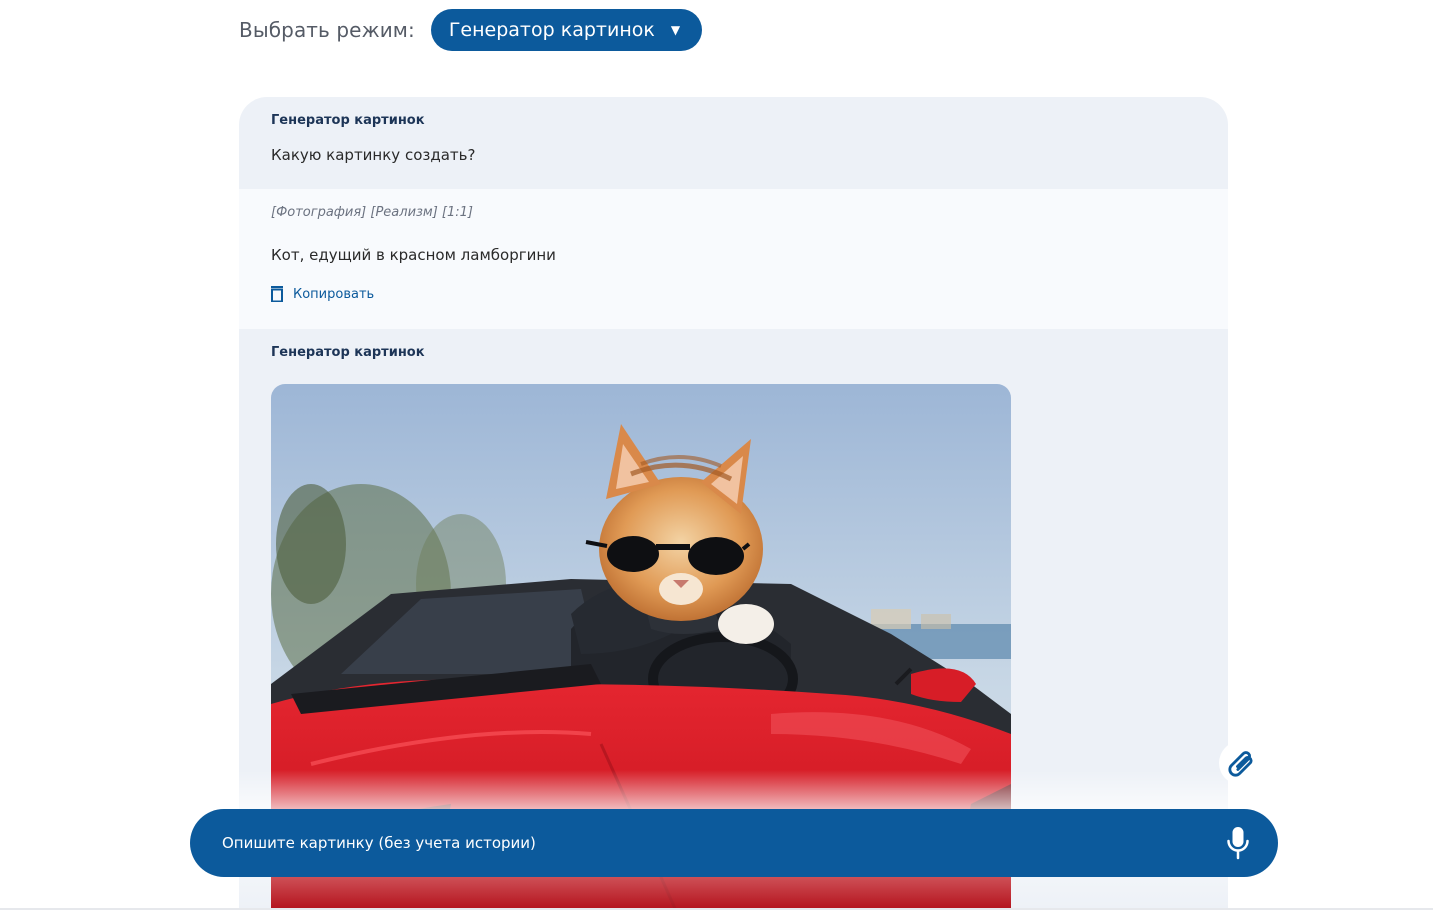 This screenshot has height=910, width=1433. I want to click on copy-button: Копировать, so click(322, 294).